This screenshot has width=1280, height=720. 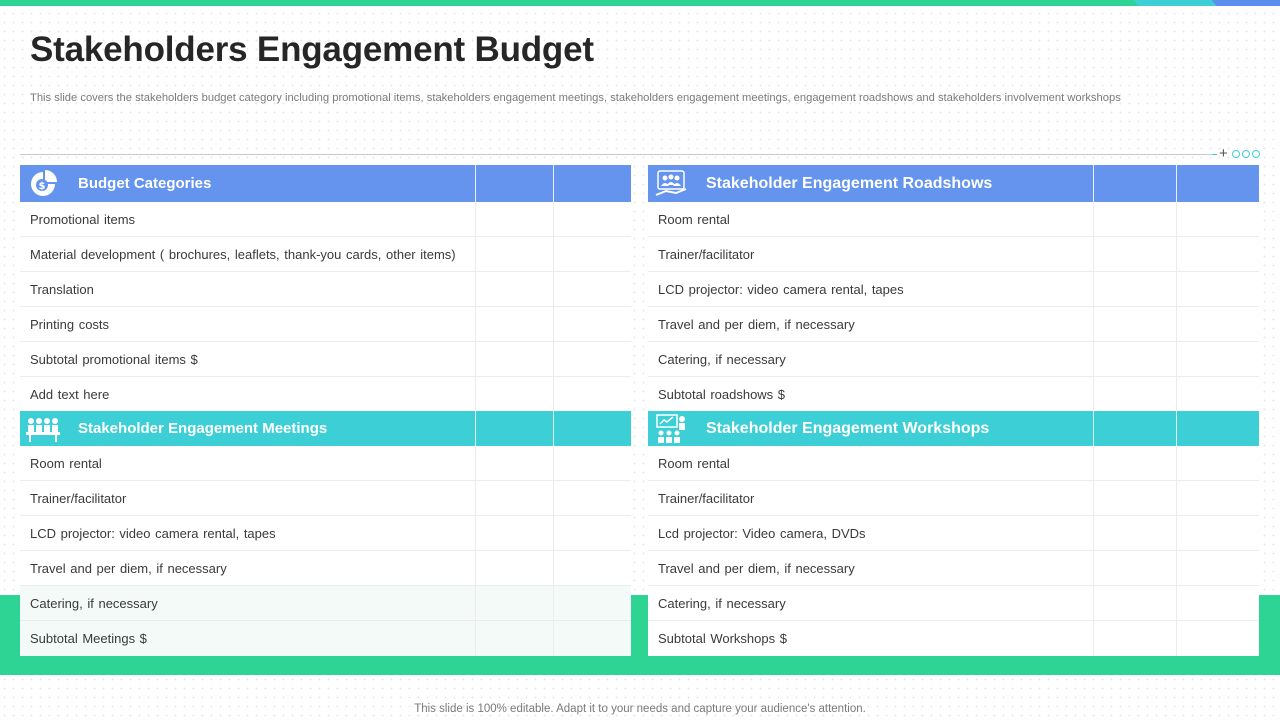 I want to click on meeting-table-icon, so click(x=43, y=429).